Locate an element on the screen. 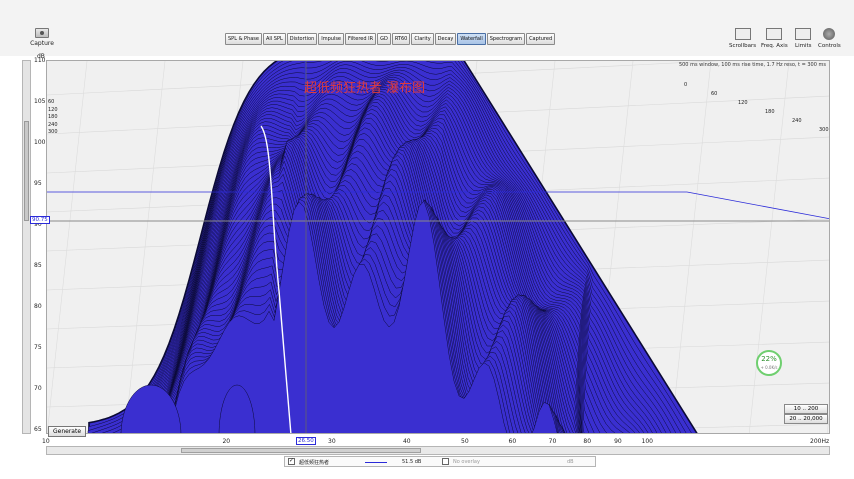  x-tick-label: 20 is located at coordinates (226, 441).